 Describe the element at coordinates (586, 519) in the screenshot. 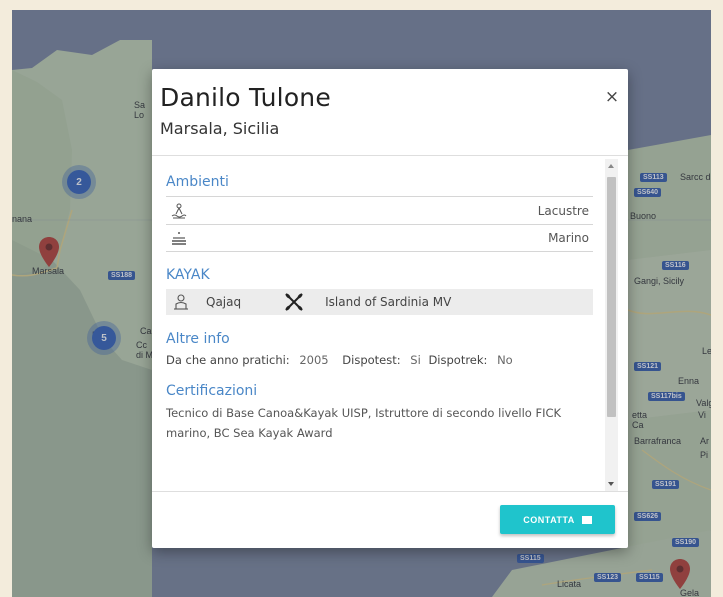

I see `mail-icon` at that location.